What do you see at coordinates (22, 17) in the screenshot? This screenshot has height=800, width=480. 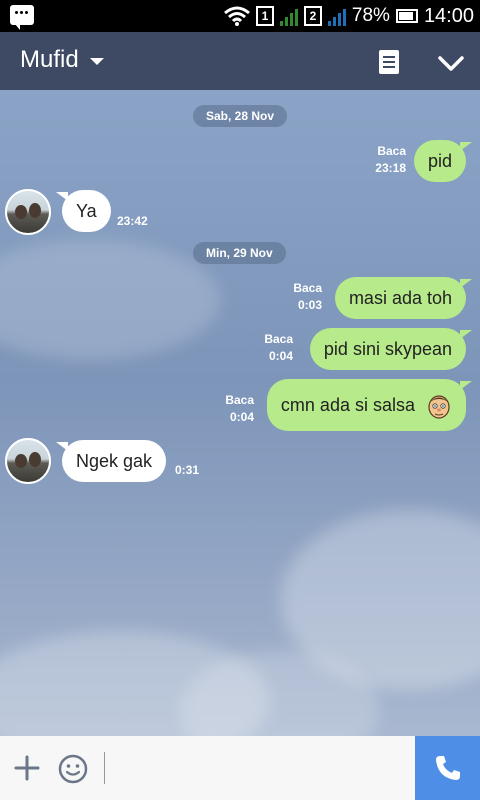 I see `bbm-icon` at bounding box center [22, 17].